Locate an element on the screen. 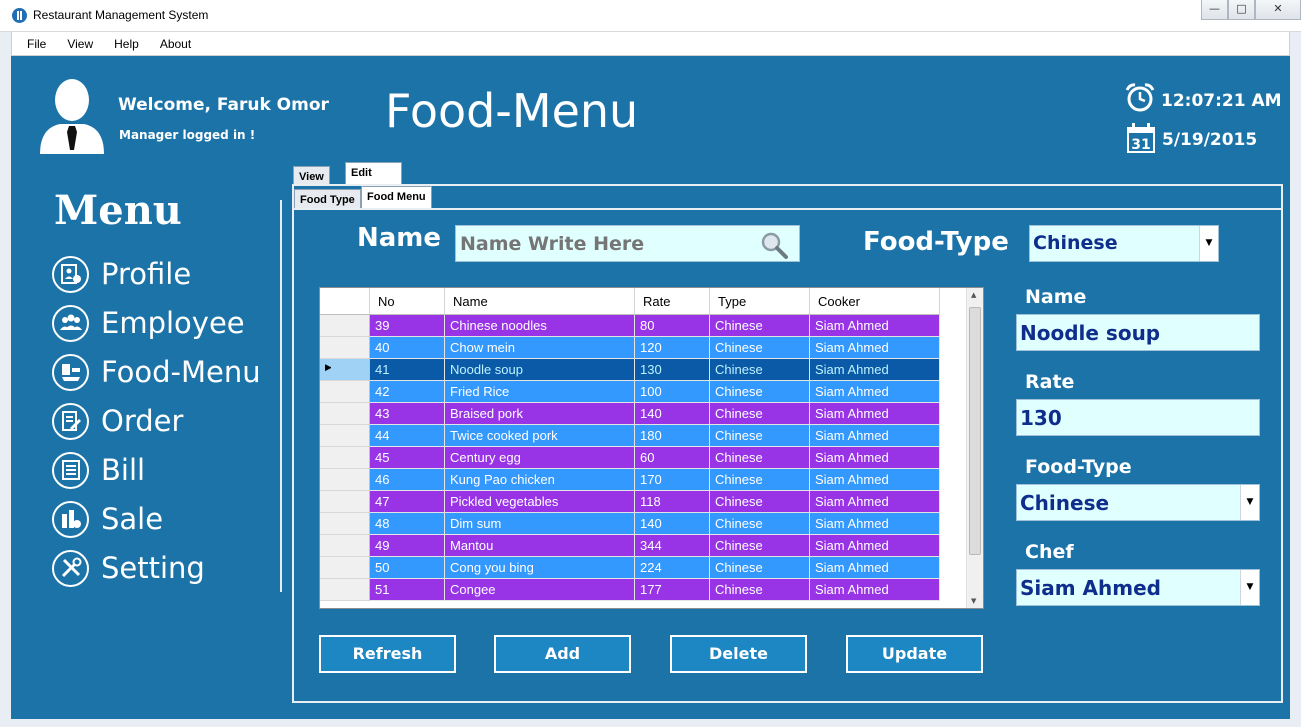  scroll-up-icon: ▲ is located at coordinates (973, 295).